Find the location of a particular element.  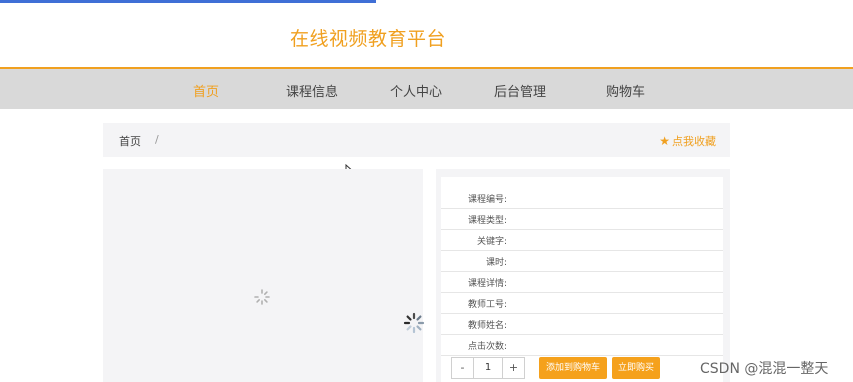

main-navbar: 首页 课程信息 个人中心 后台管理 购物车 is located at coordinates (426, 88).